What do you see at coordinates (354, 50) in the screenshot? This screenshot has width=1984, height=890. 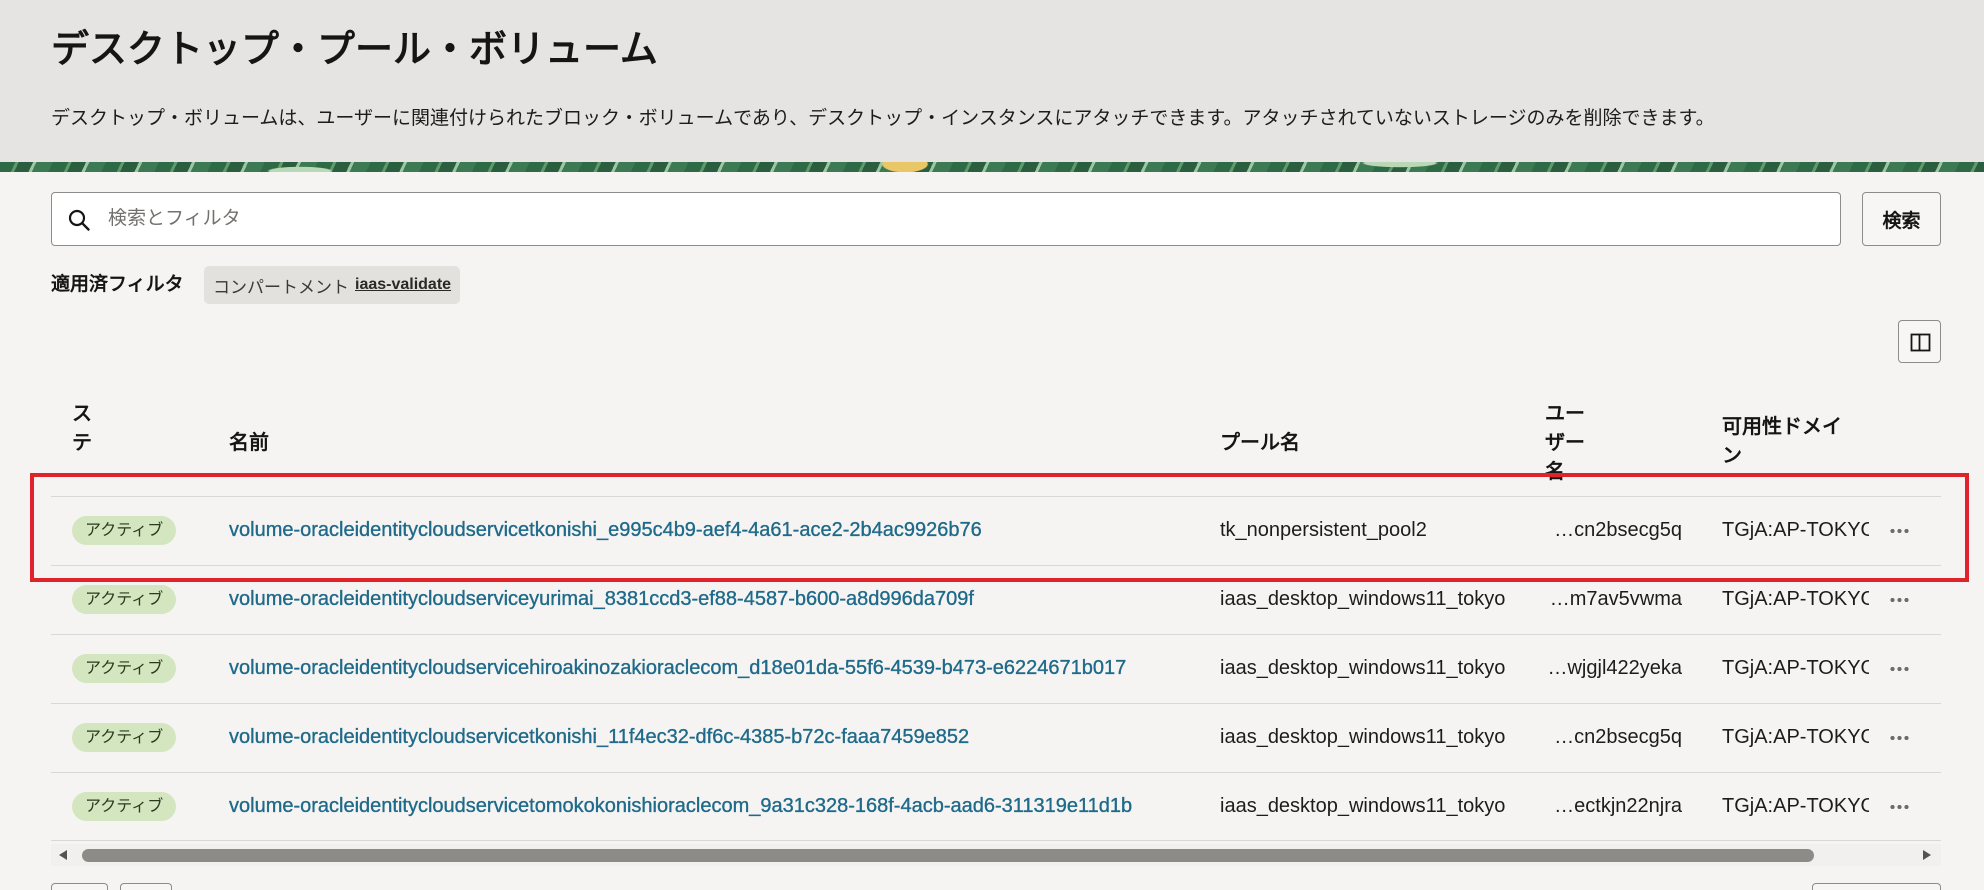 I see `page-title: デスクトップ・プール・ボリューム` at bounding box center [354, 50].